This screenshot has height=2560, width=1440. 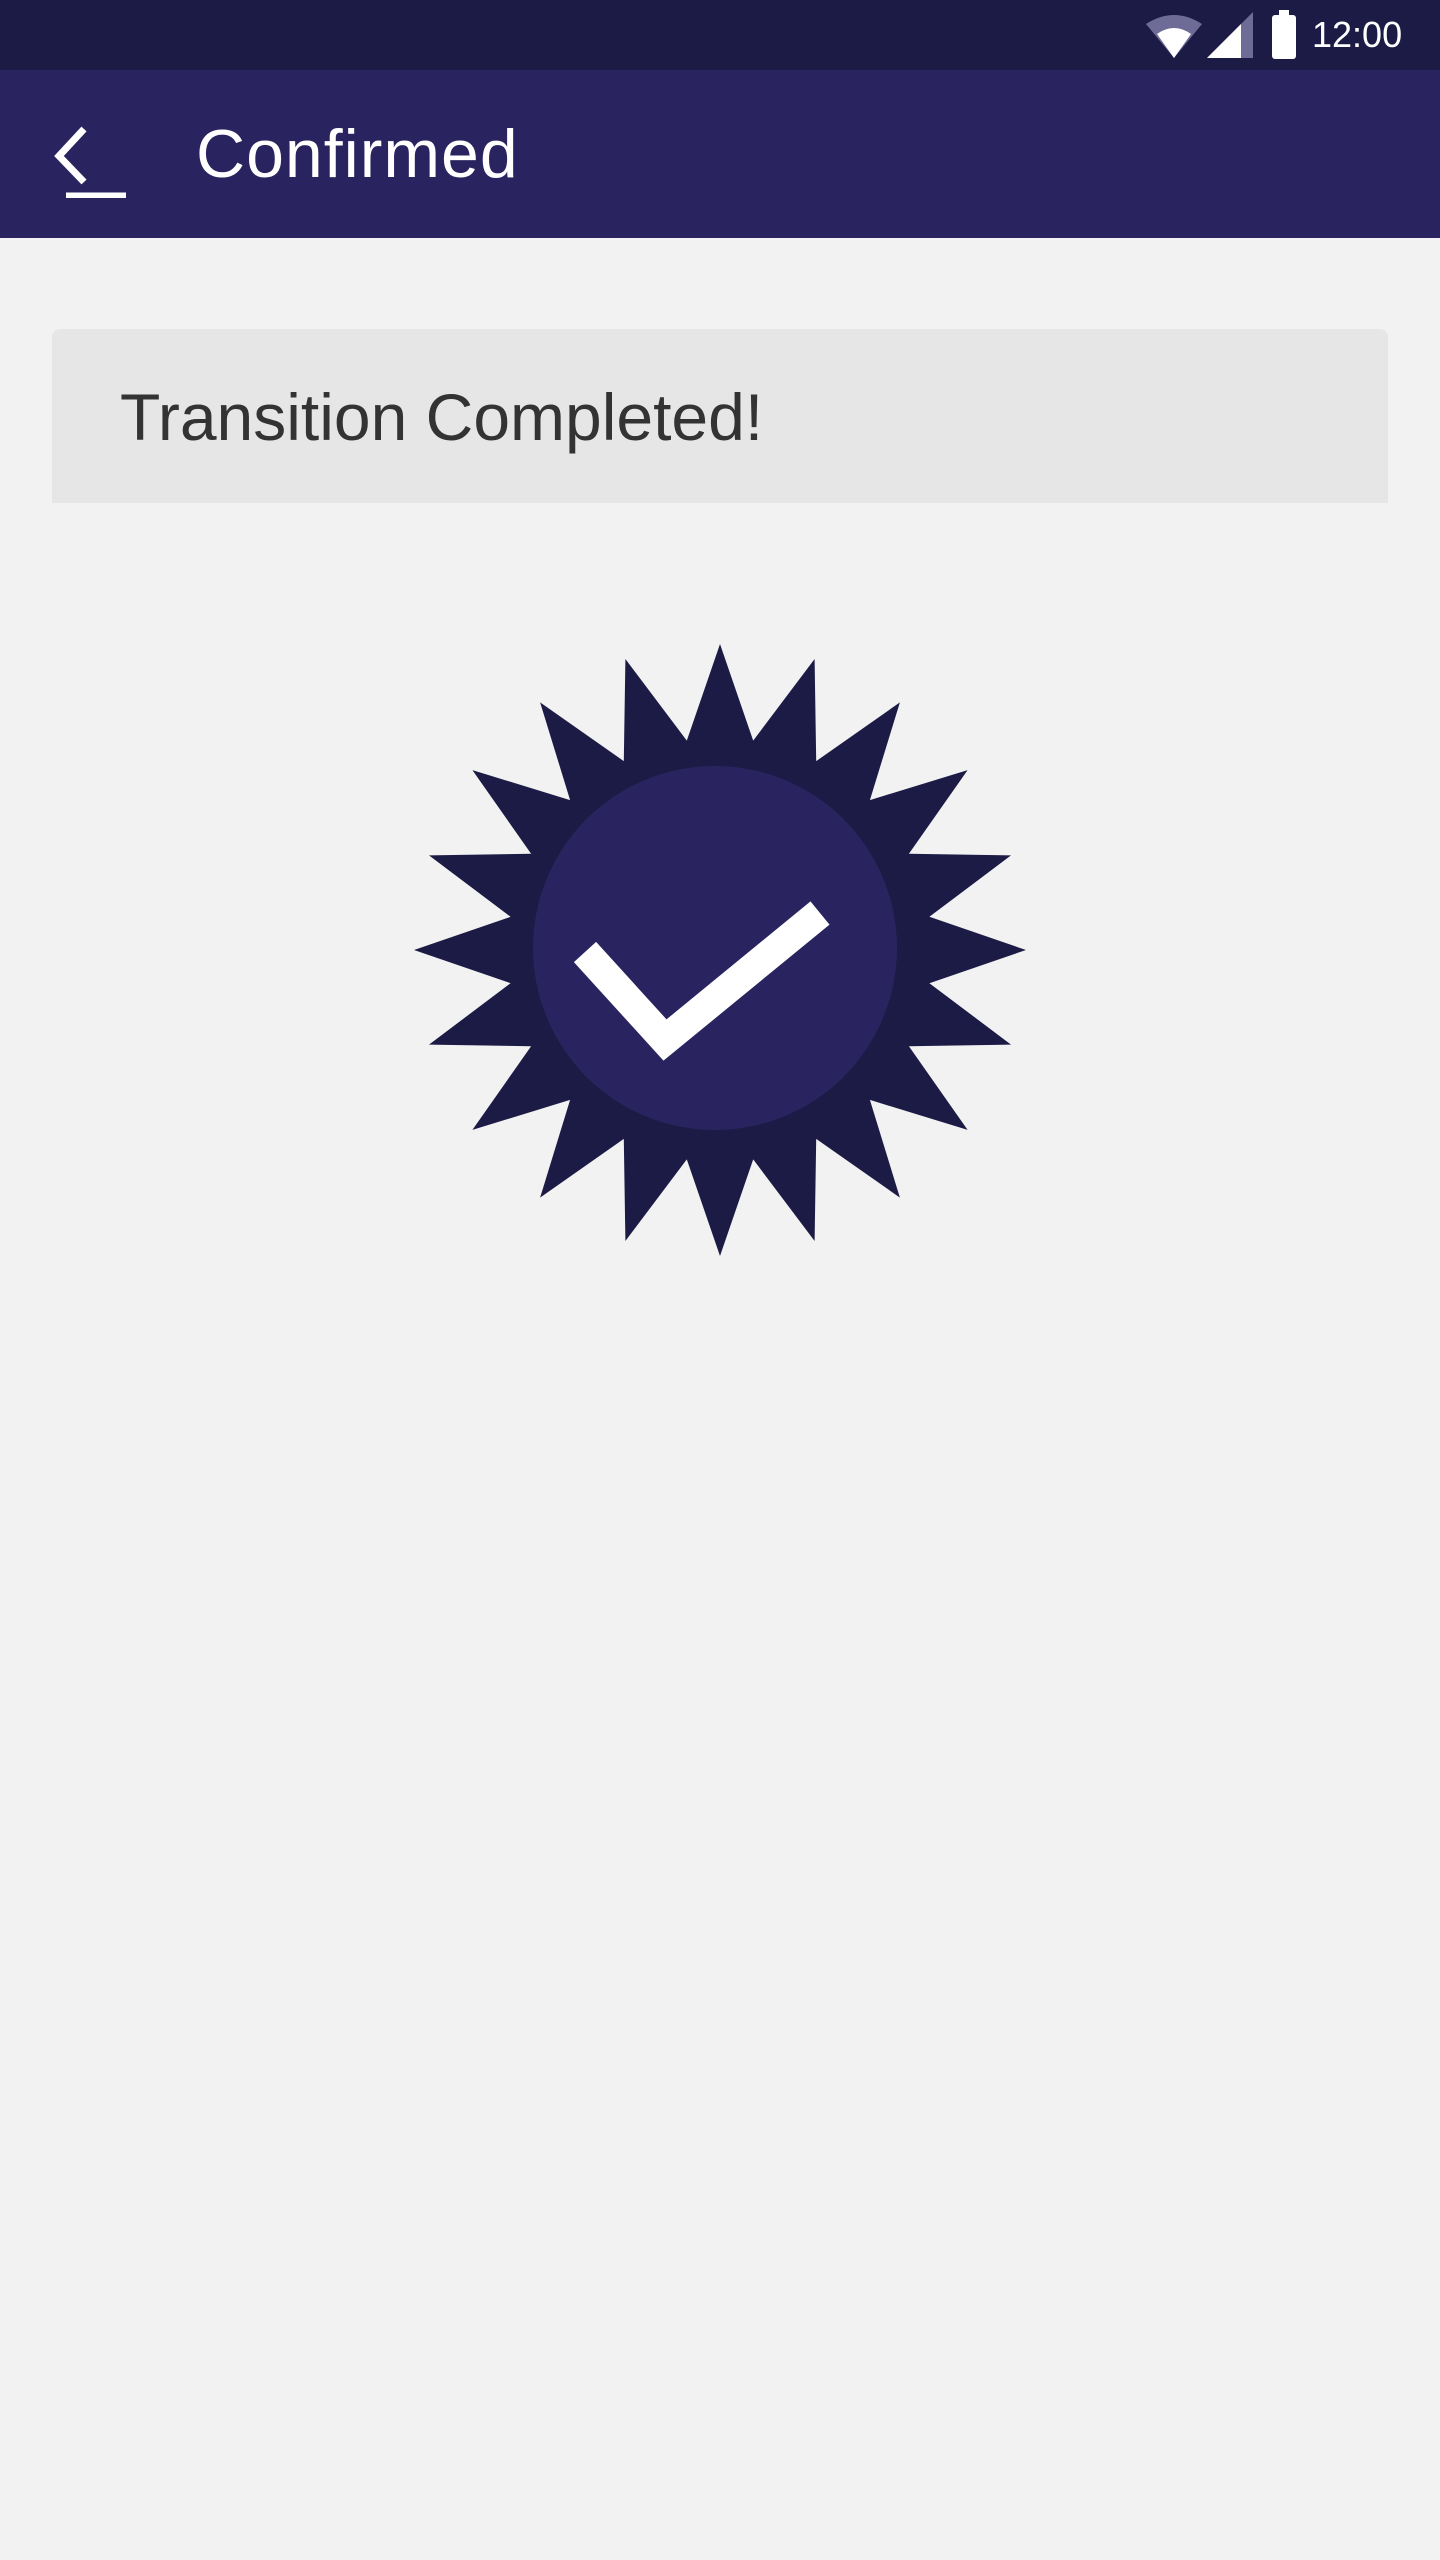 I want to click on message-card: Transition Completed!, so click(x=720, y=416).